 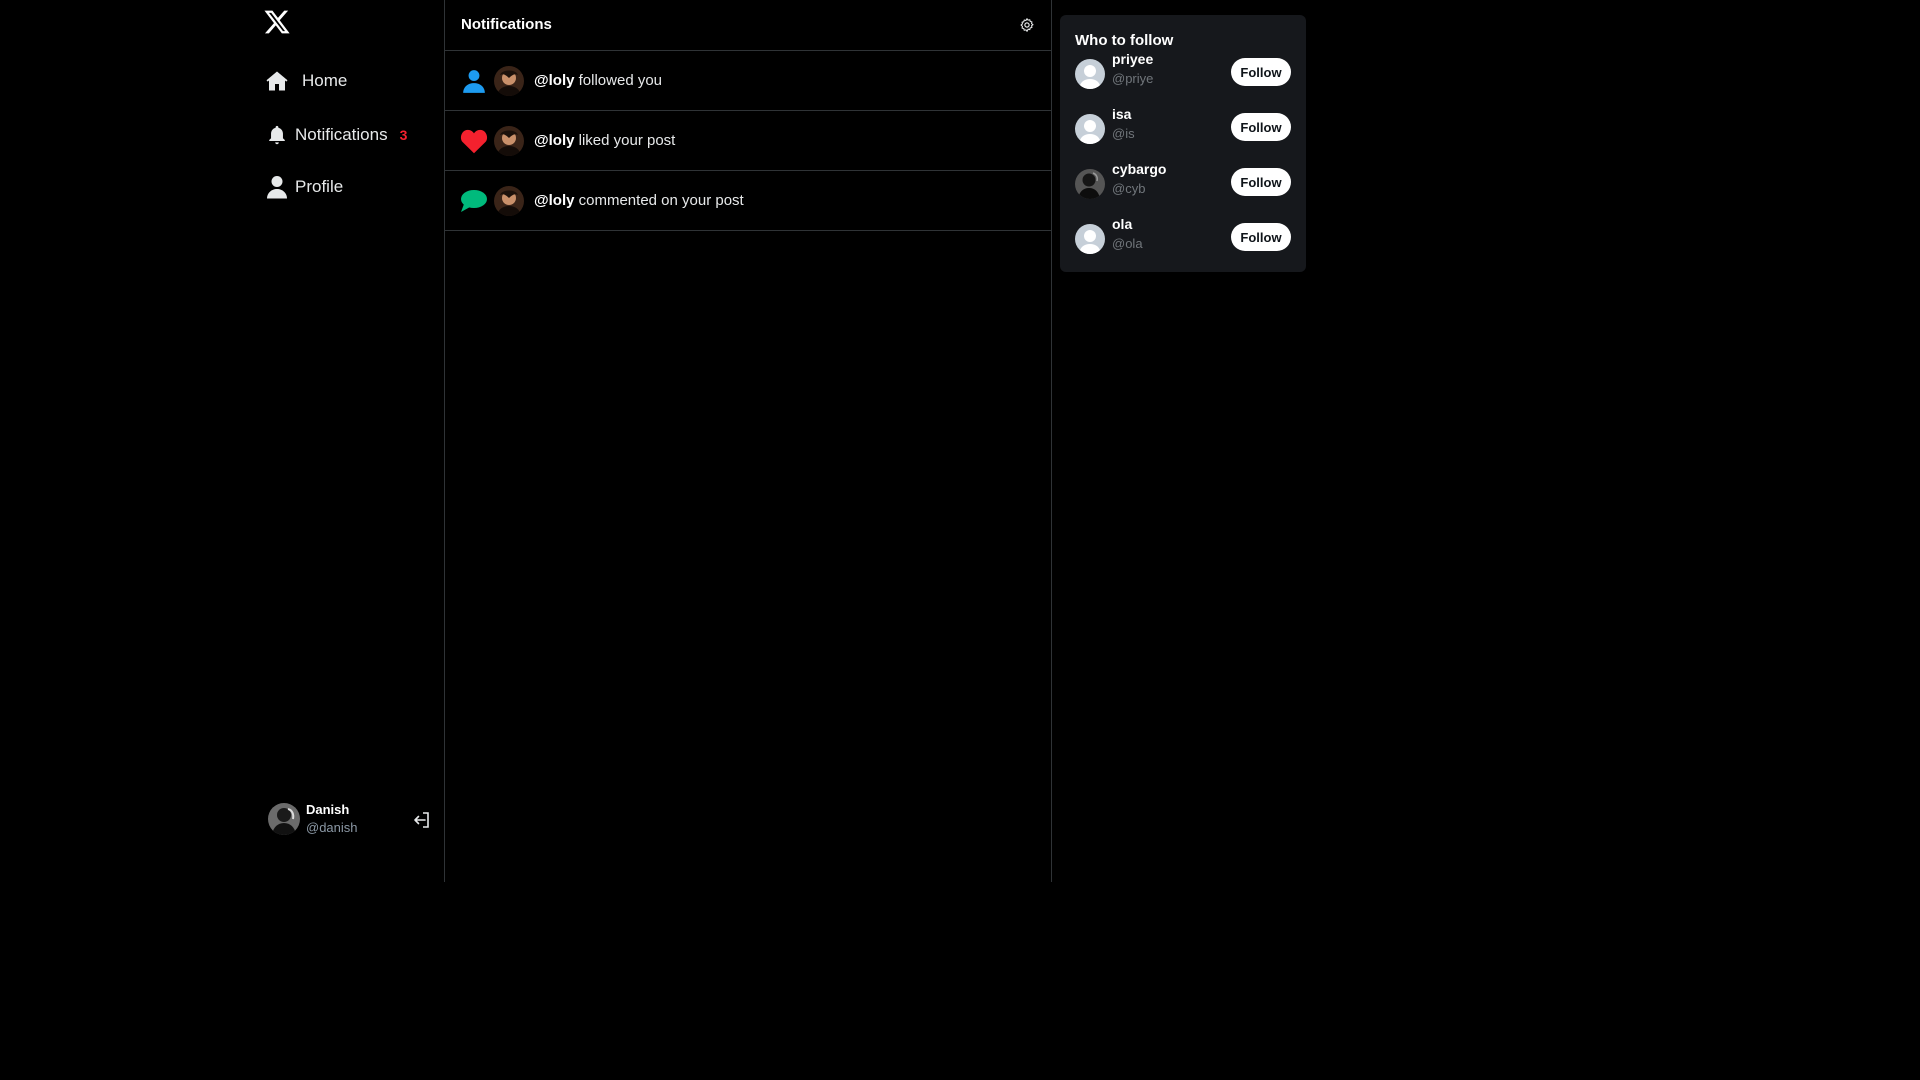 What do you see at coordinates (474, 201) in the screenshot?
I see `speech-bubble-icon` at bounding box center [474, 201].